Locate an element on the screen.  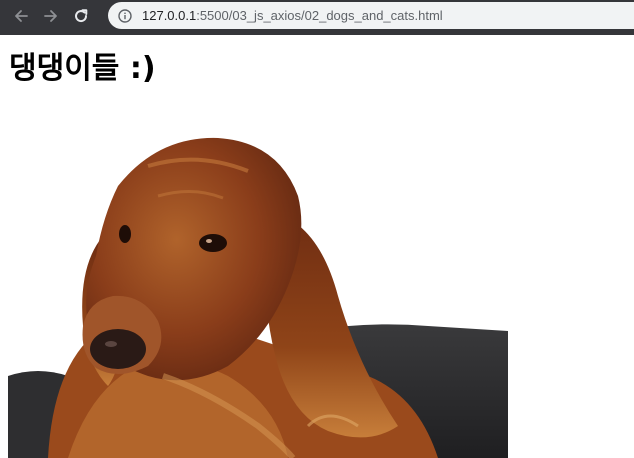
url-path: :5500/03_js_axios/02_dogs_and_cats.html is located at coordinates (319, 15).